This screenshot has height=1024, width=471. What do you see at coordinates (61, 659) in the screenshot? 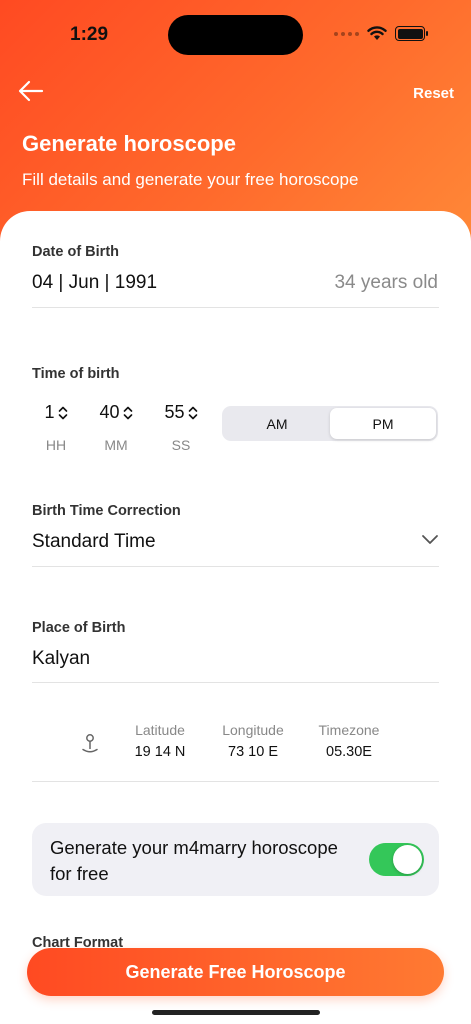
I see `place-value: Kalyan` at bounding box center [61, 659].